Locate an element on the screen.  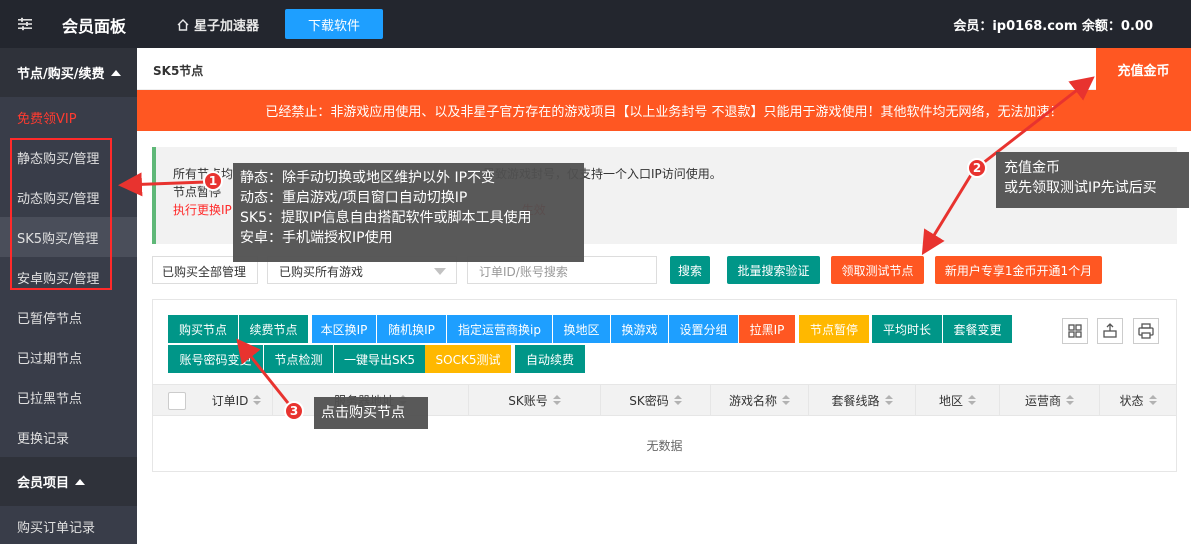
avg-duration-button: 平均时长 is located at coordinates (907, 329).